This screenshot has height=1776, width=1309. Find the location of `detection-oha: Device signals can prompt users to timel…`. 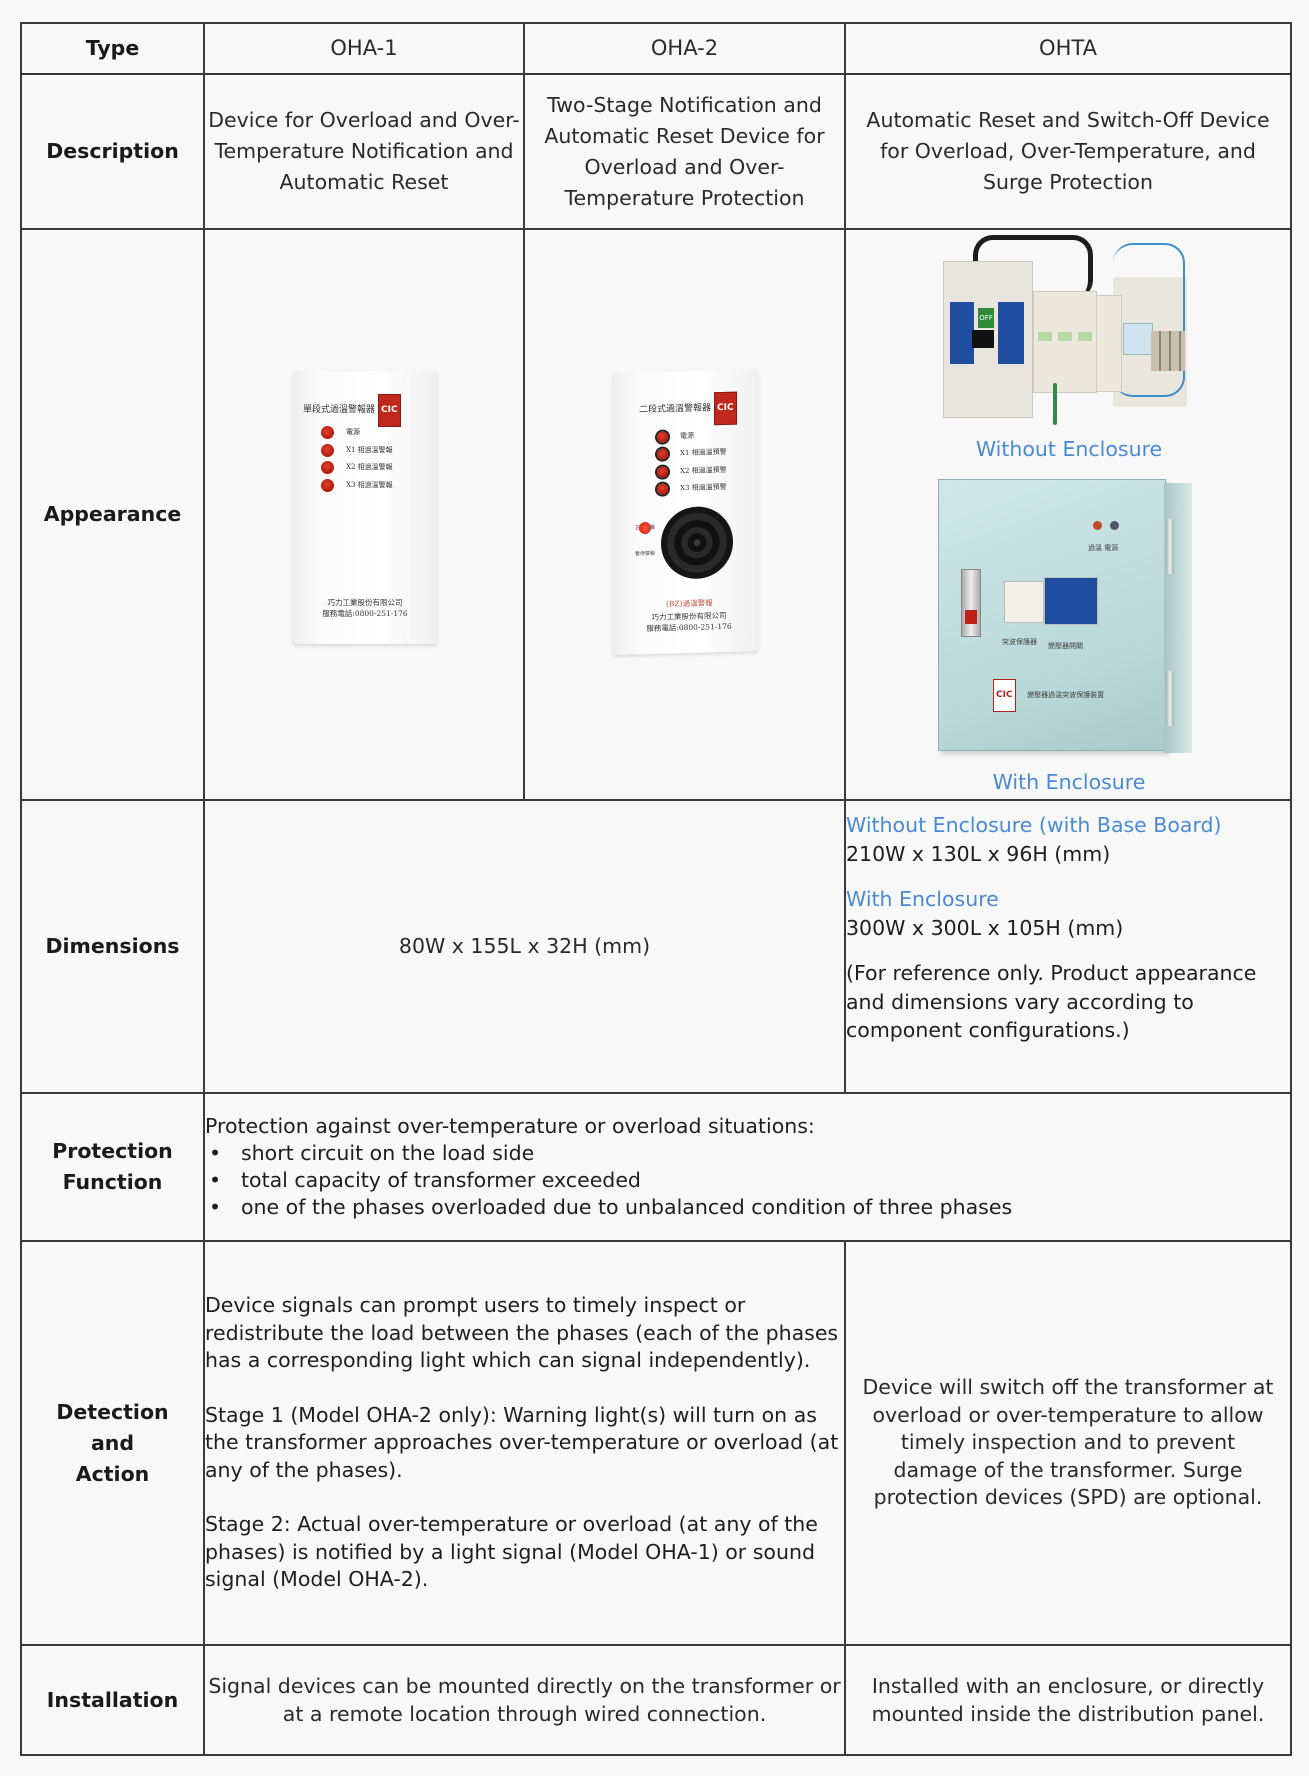

detection-oha: Device signals can prompt users to timel… is located at coordinates (524, 1443).